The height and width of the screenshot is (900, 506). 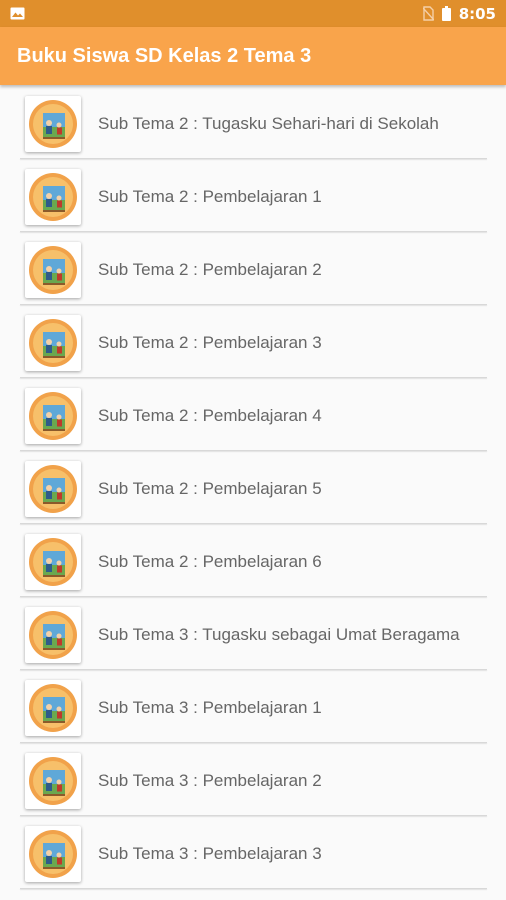 I want to click on list-item: Sub Tema 3 : Pembelajaran 1, so click(x=253, y=708).